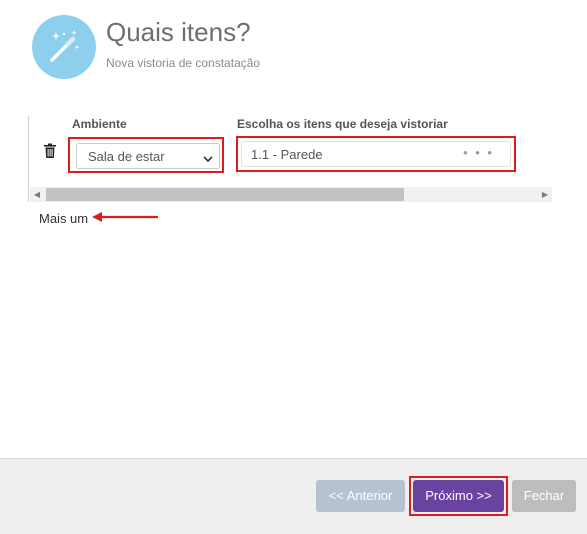  What do you see at coordinates (178, 32) in the screenshot?
I see `page-title: Quais itens?` at bounding box center [178, 32].